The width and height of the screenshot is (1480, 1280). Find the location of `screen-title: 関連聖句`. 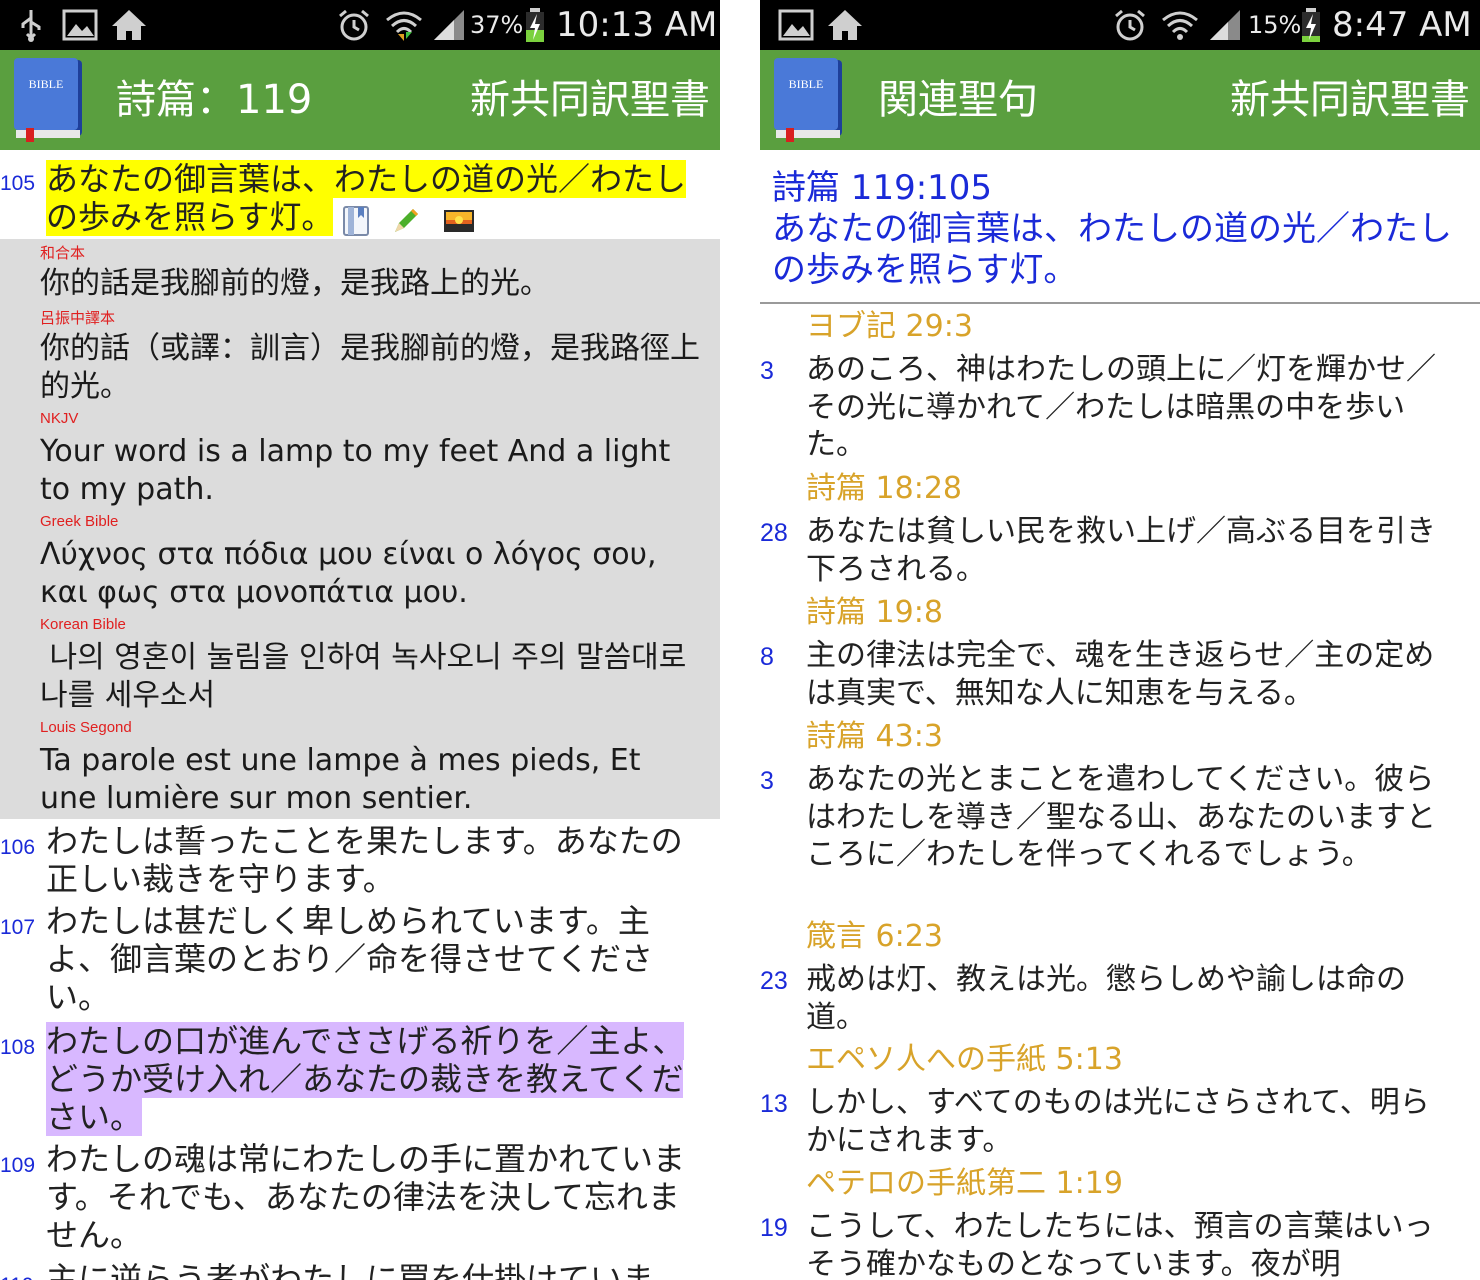

screen-title: 関連聖句 is located at coordinates (958, 100).